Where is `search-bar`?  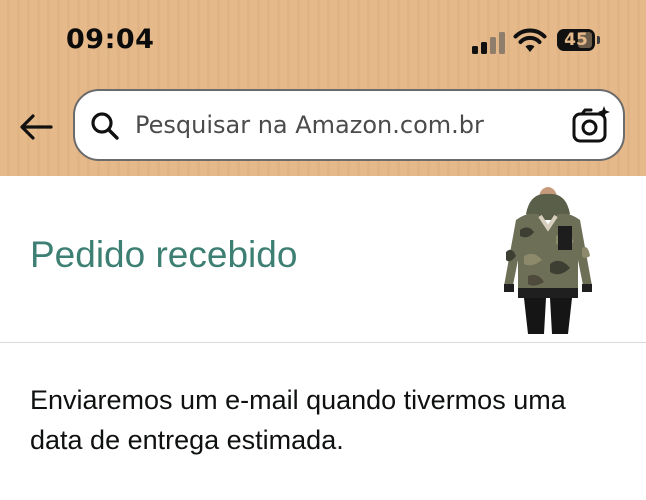
search-bar is located at coordinates (349, 125).